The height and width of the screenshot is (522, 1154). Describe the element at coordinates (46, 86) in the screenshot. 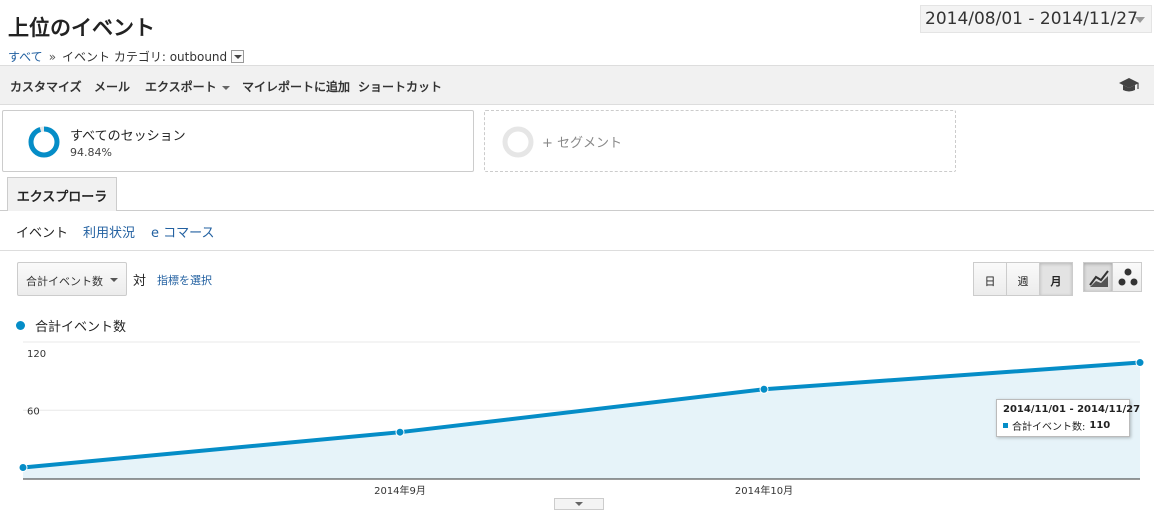

I see `customize-button: カスタマイズ` at that location.